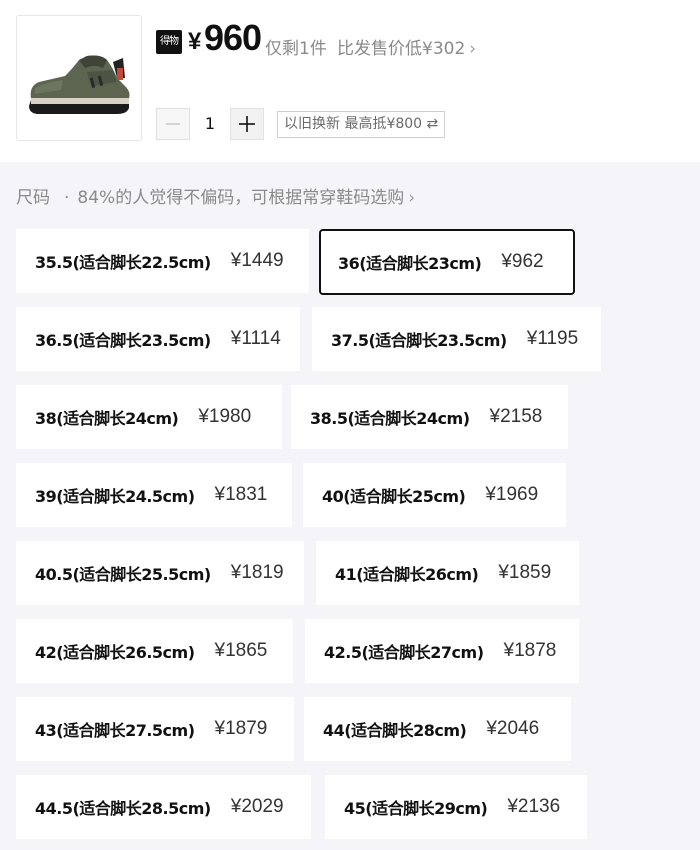 The height and width of the screenshot is (850, 700). I want to click on size-option: 39(适合脚长24.5cm) ¥1831, so click(154, 495).